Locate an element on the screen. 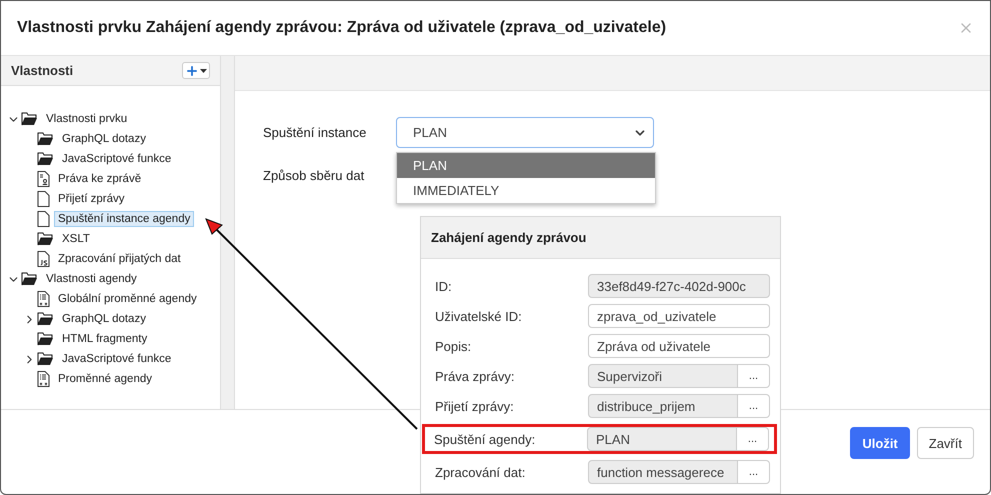  caret-icon is located at coordinates (203, 70).